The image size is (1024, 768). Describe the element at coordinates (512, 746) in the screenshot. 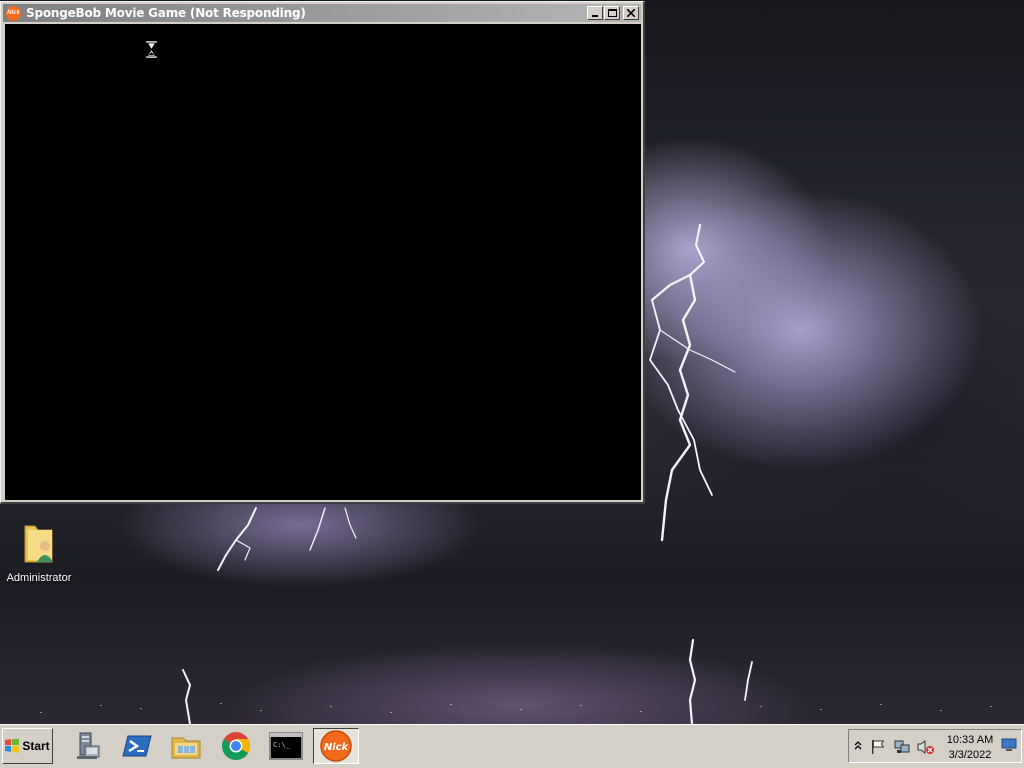

I see `taskbar: Start C:\_ Nick 10:33 AM 3/3/2022` at that location.